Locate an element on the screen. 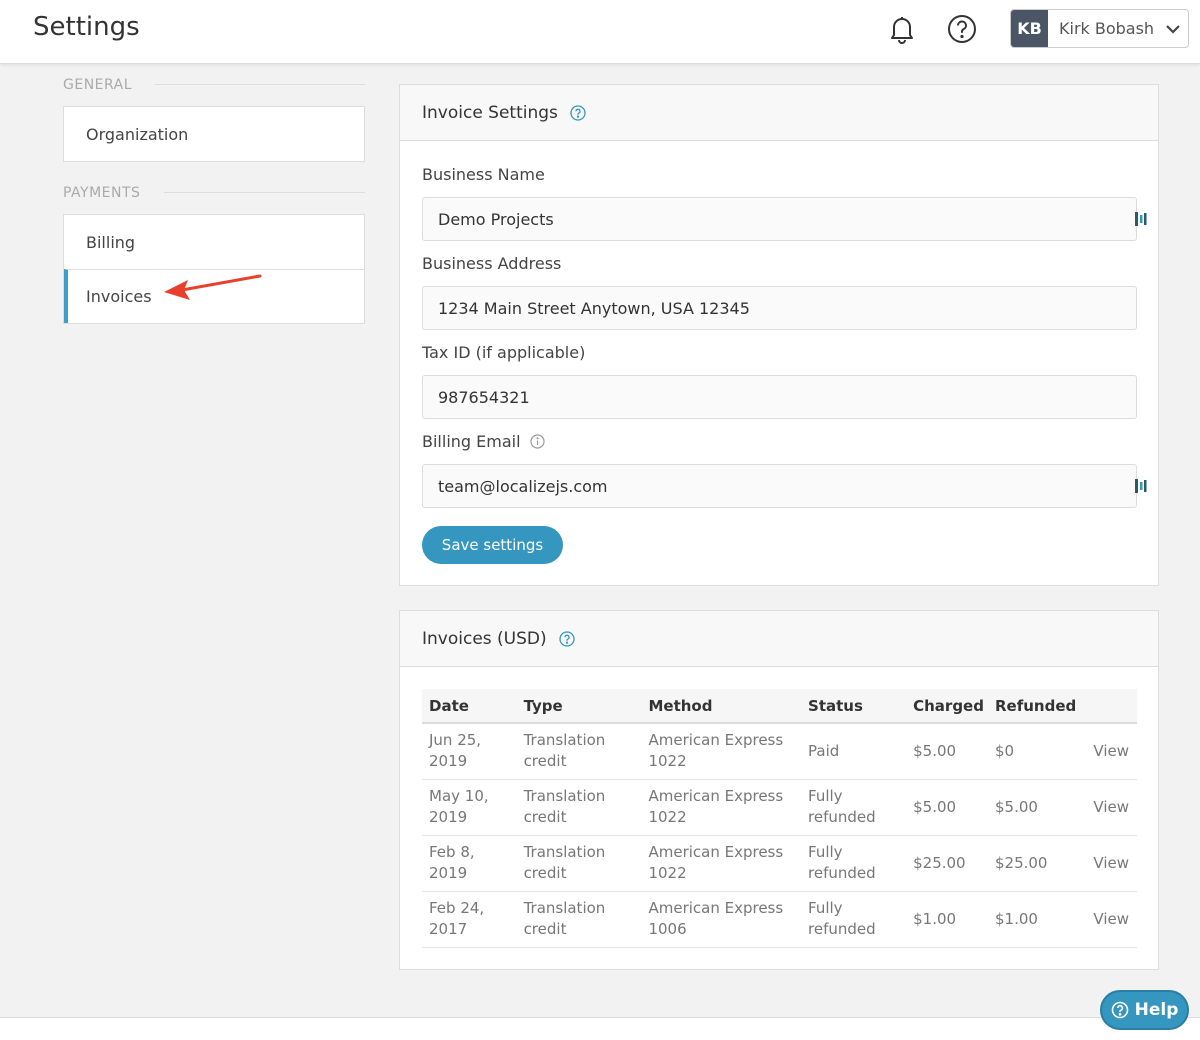  cell-date: Jun 25, 2019 is located at coordinates (469, 751).